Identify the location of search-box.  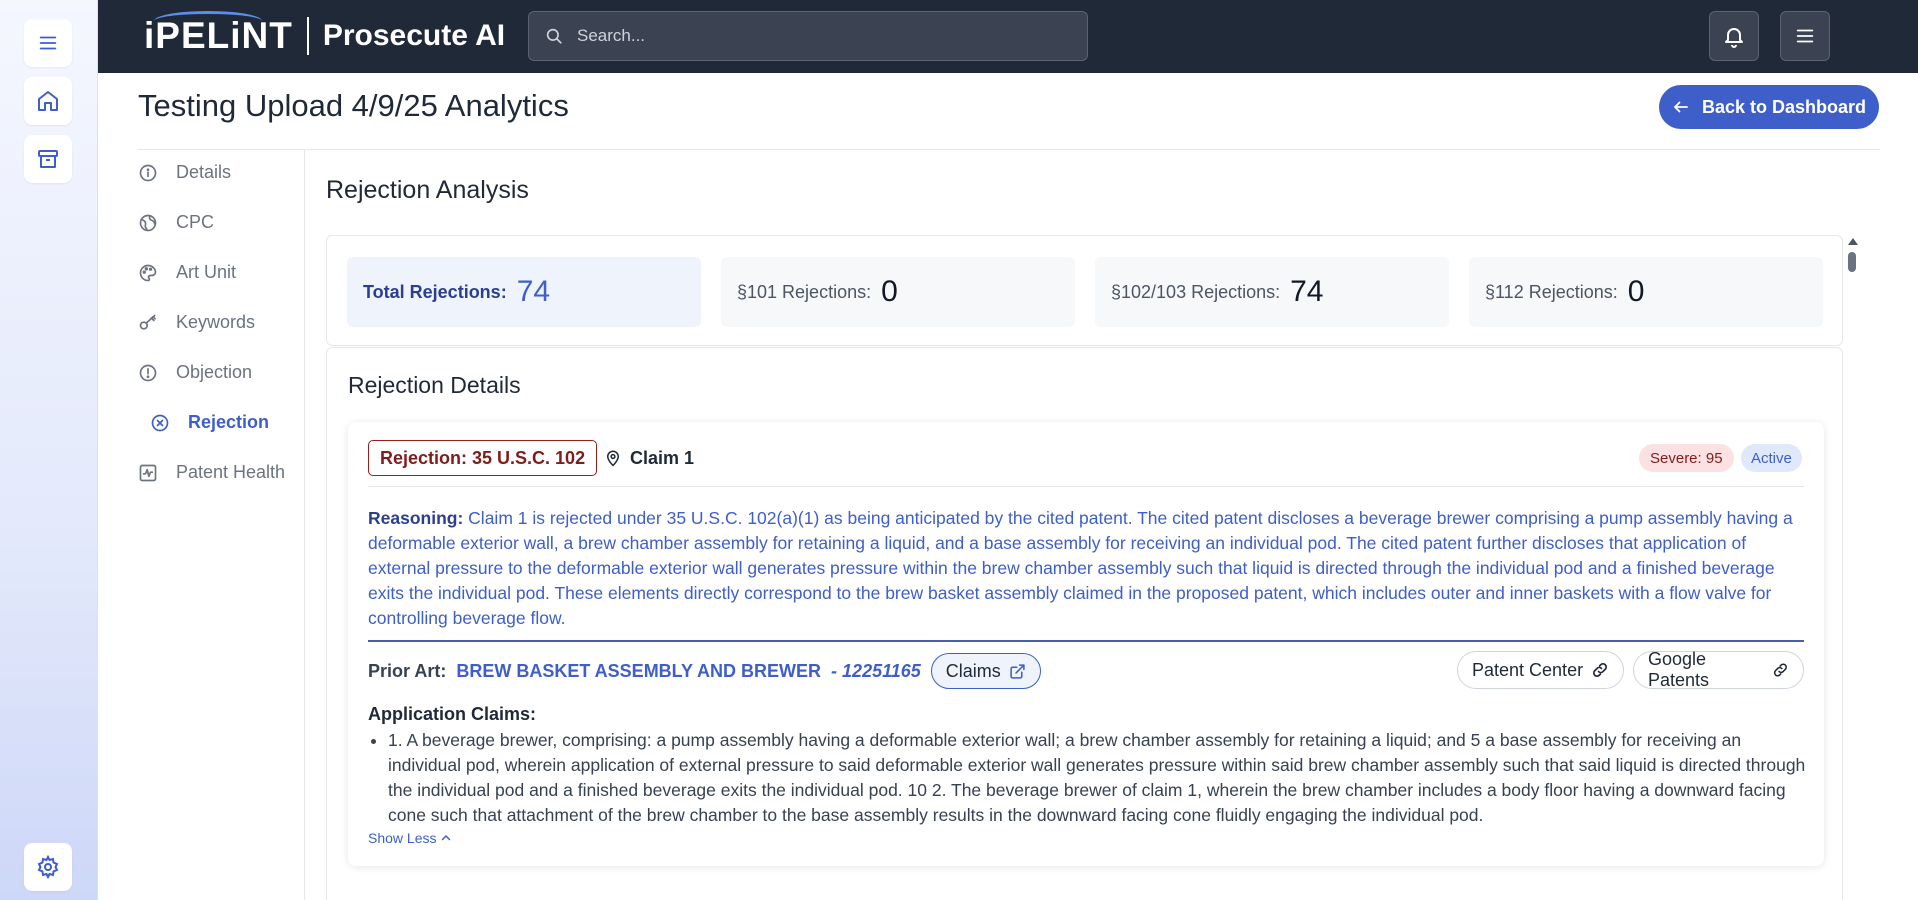
(808, 36).